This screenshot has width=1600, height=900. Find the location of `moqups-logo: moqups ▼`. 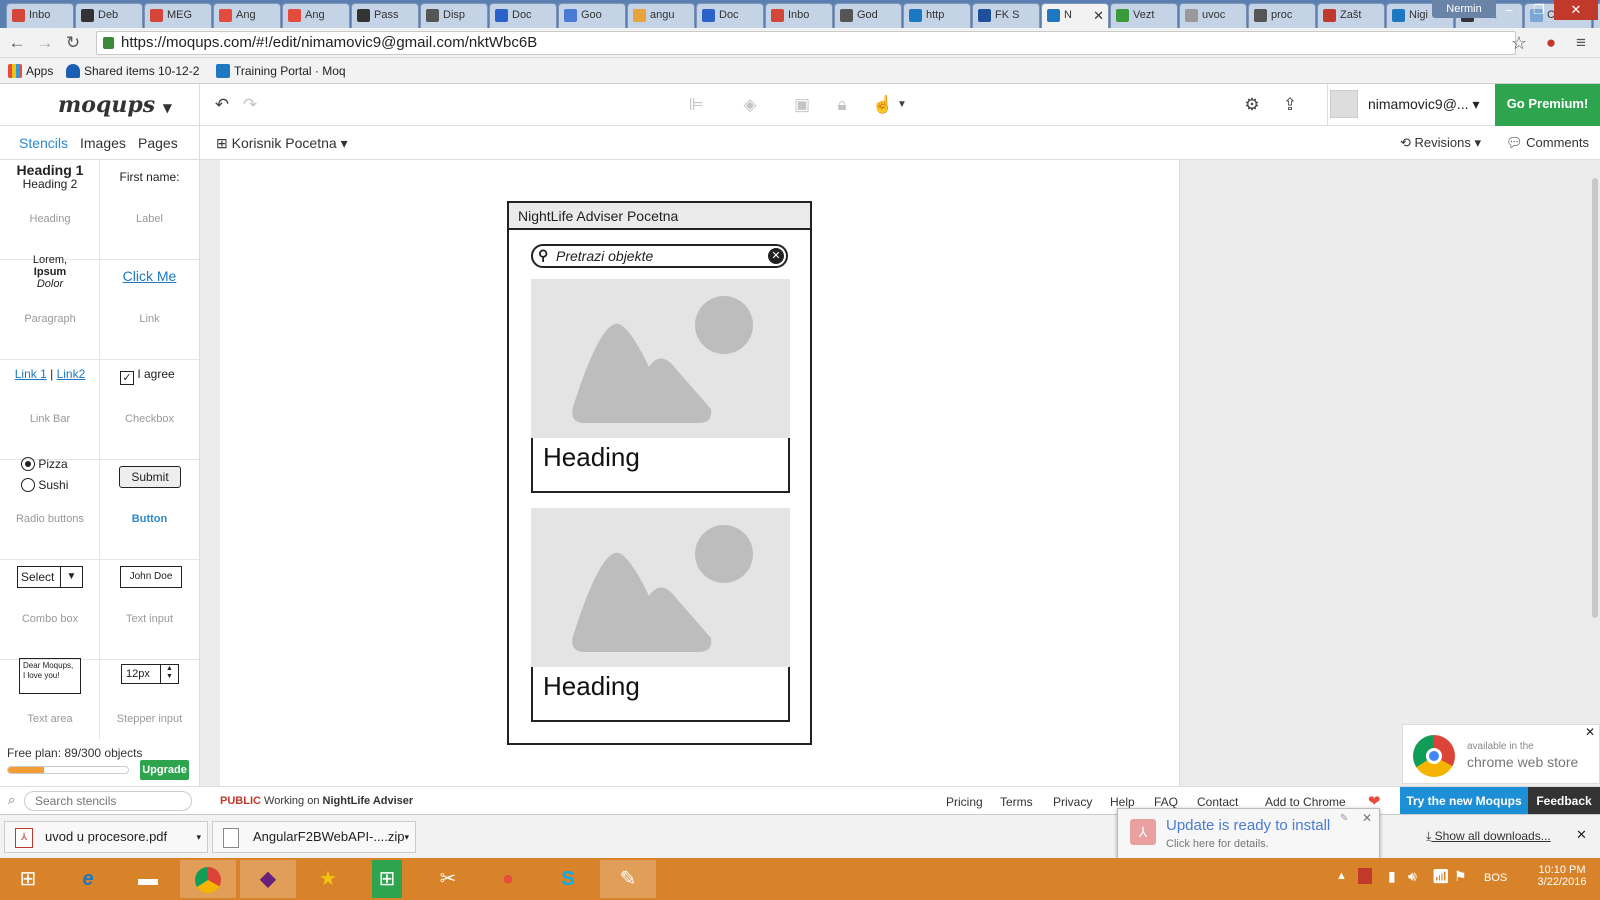

moqups-logo: moqups ▼ is located at coordinates (115, 105).